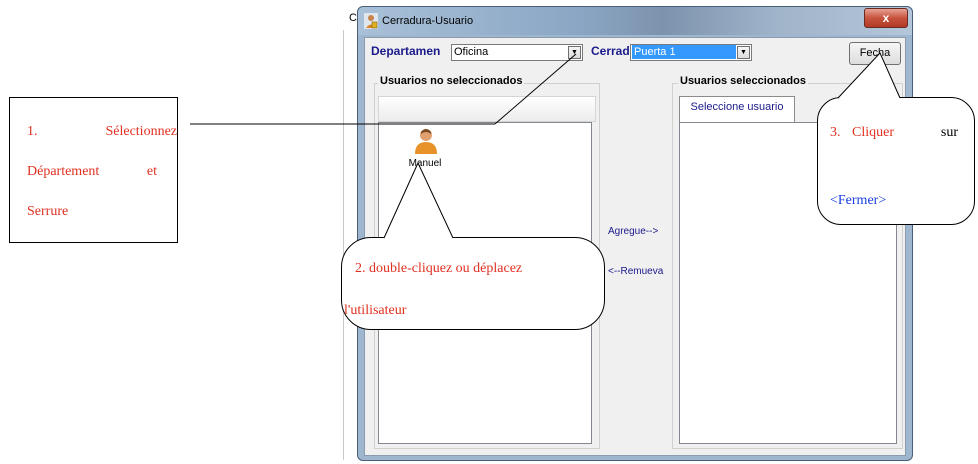  Describe the element at coordinates (869, 75) in the screenshot. I see `callout-step3-pointer` at that location.